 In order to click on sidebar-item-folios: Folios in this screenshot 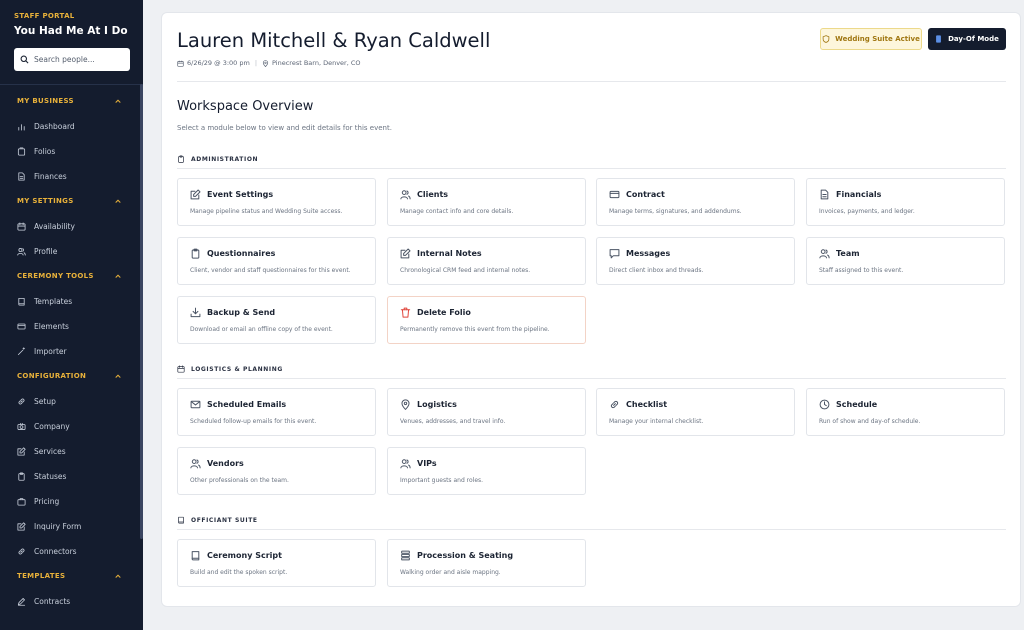, I will do `click(36, 151)`.